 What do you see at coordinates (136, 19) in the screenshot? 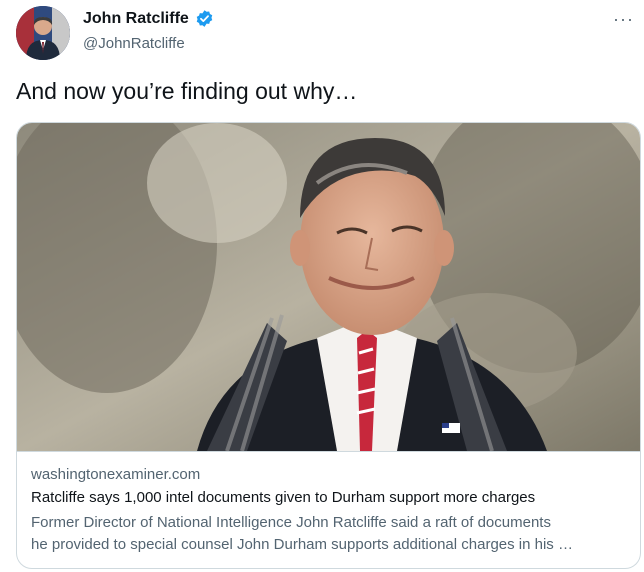
I see `author-name: John Ratcliffe` at bounding box center [136, 19].